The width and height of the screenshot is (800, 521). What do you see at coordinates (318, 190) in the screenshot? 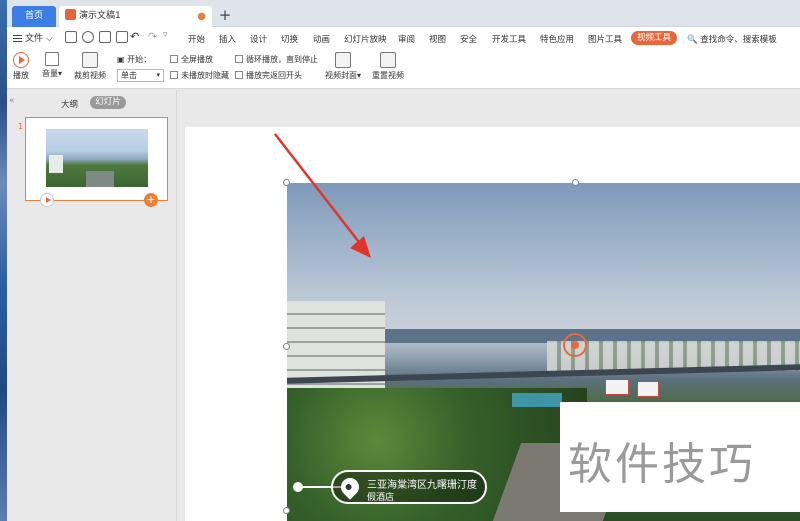
I see `arrow-shaft` at bounding box center [318, 190].